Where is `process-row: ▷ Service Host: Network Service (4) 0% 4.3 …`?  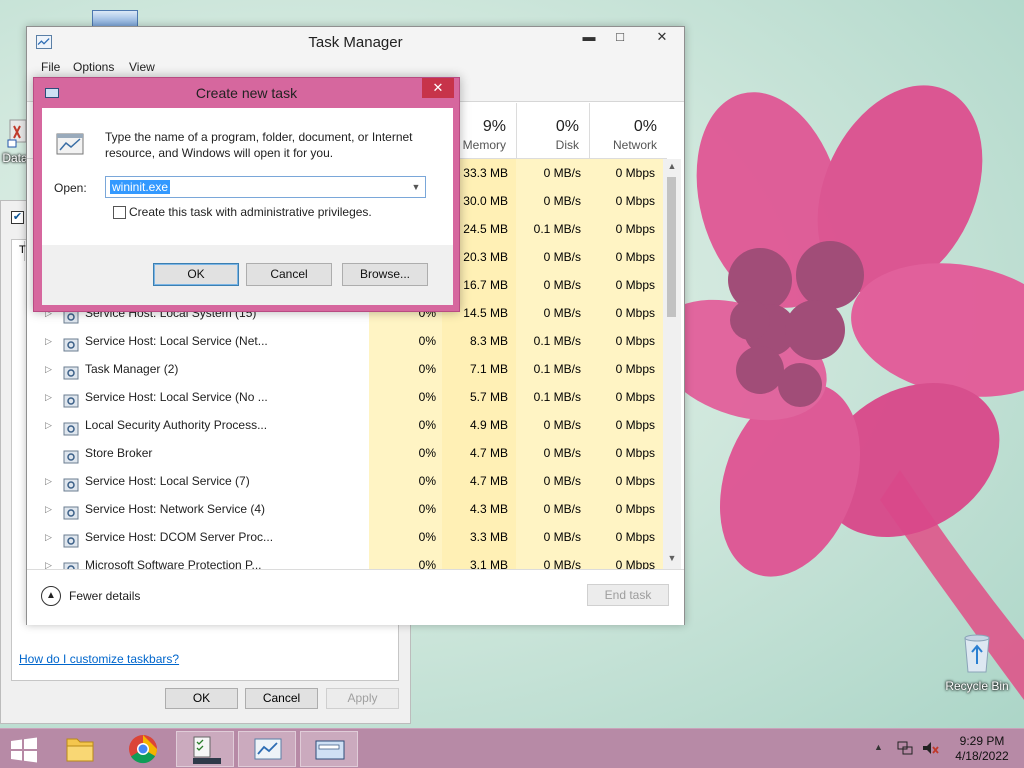
process-row: ▷ Service Host: Network Service (4) 0% 4.3 … is located at coordinates (347, 509).